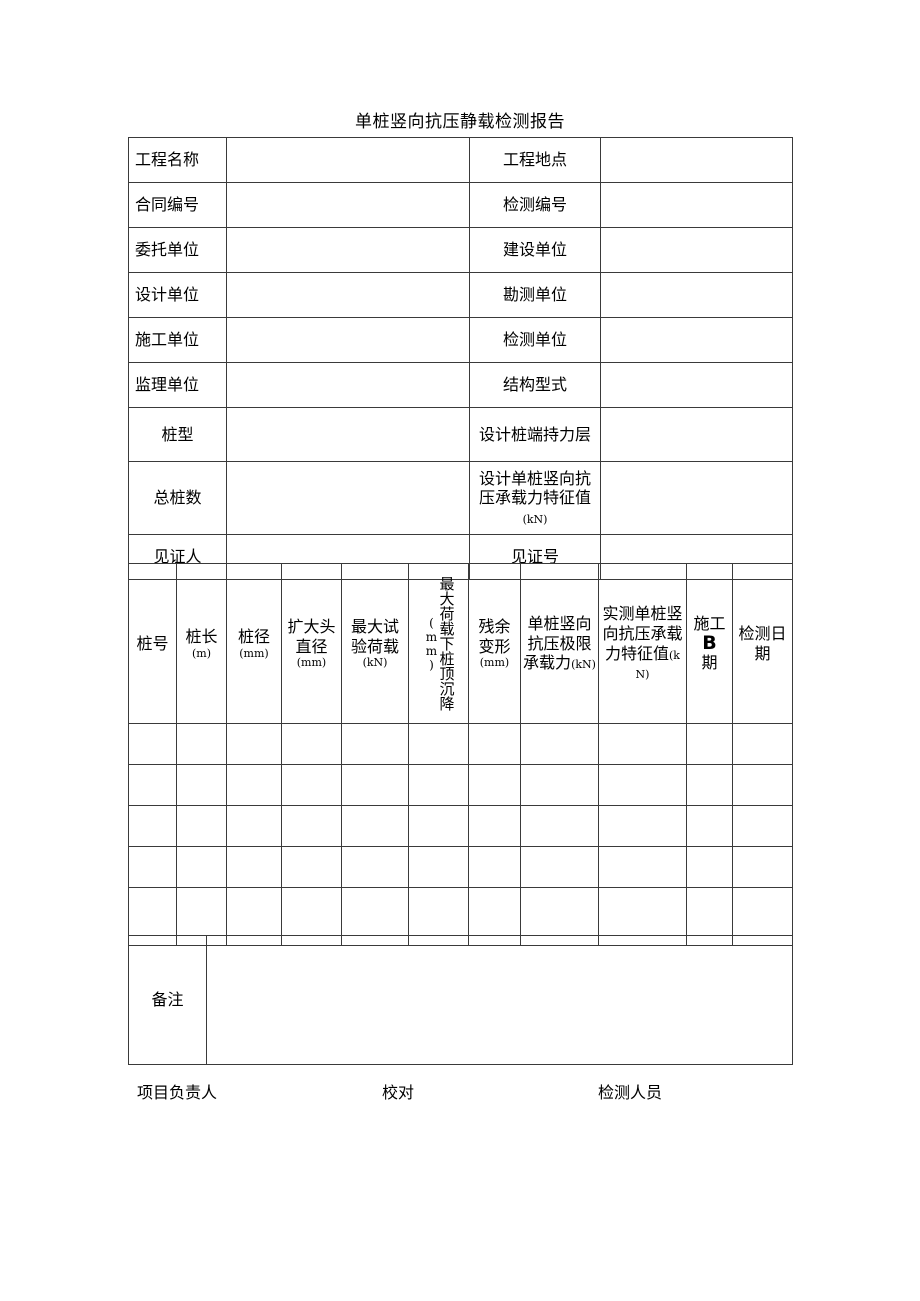 Image resolution: width=920 pixels, height=1301 pixels. Describe the element at coordinates (167, 1000) in the screenshot. I see `remarks-label: 备注` at that location.